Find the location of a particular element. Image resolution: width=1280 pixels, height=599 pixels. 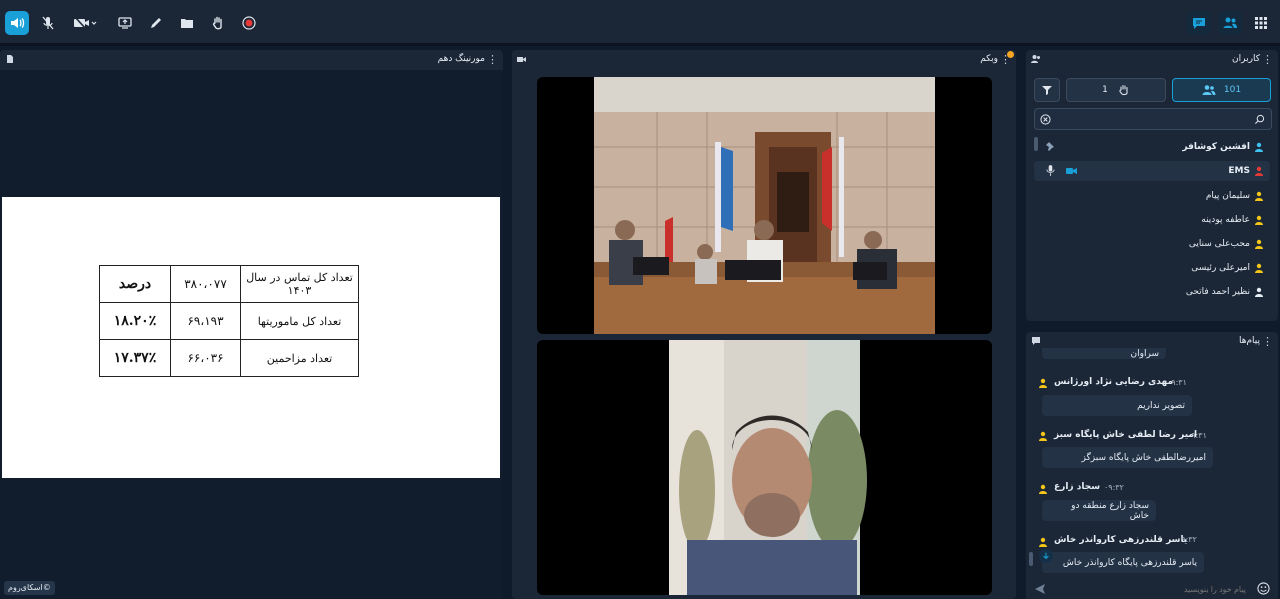

message-sender: مهدی رضایی نژاد اورژانس is located at coordinates (1114, 382).